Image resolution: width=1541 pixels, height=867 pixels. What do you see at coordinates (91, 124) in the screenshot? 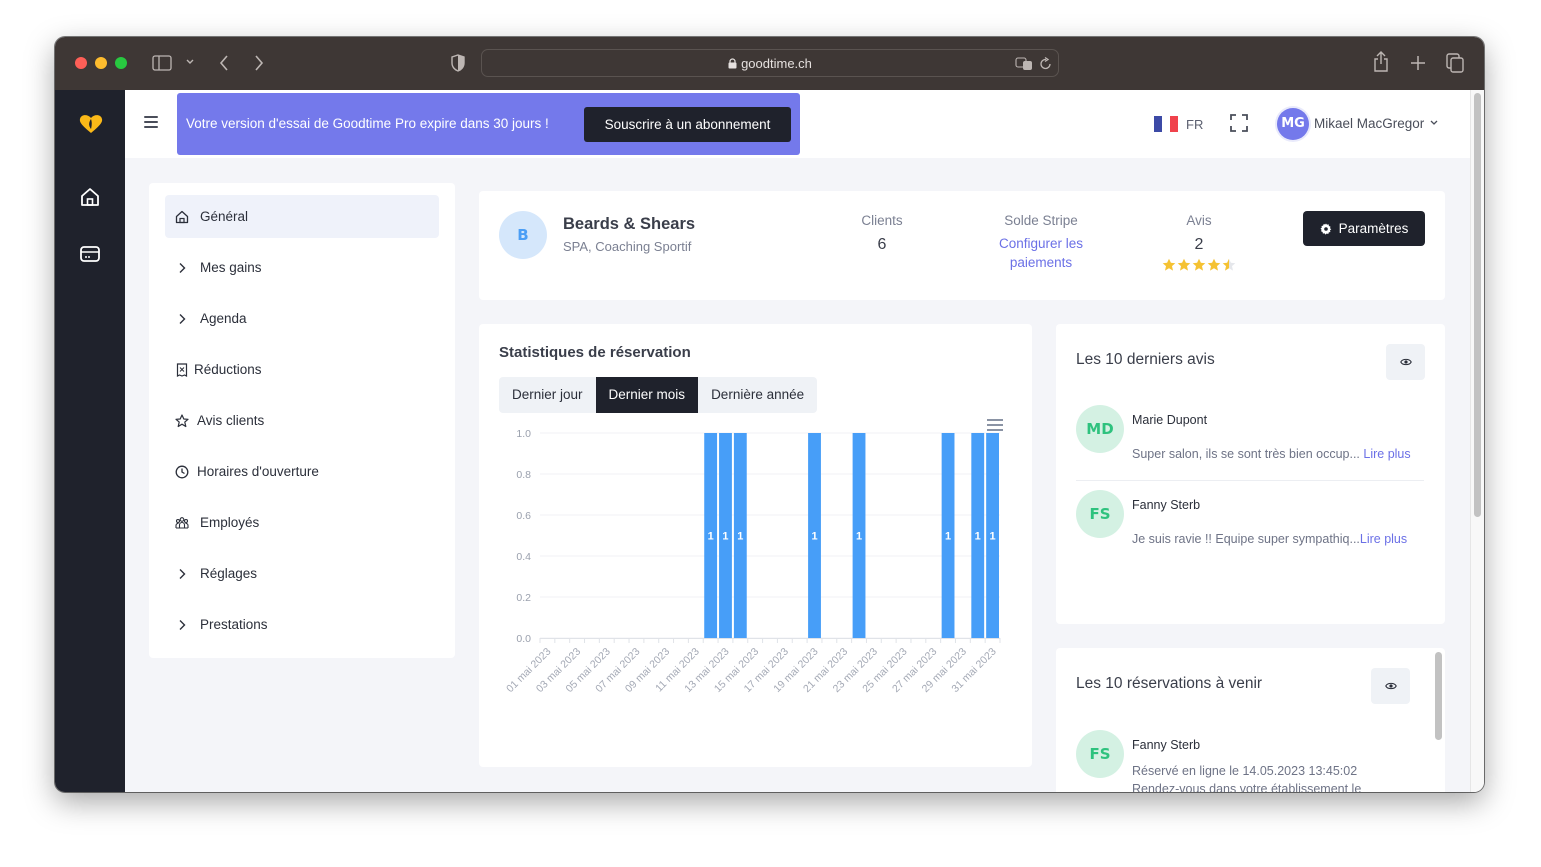
I see `logo-icon` at bounding box center [91, 124].